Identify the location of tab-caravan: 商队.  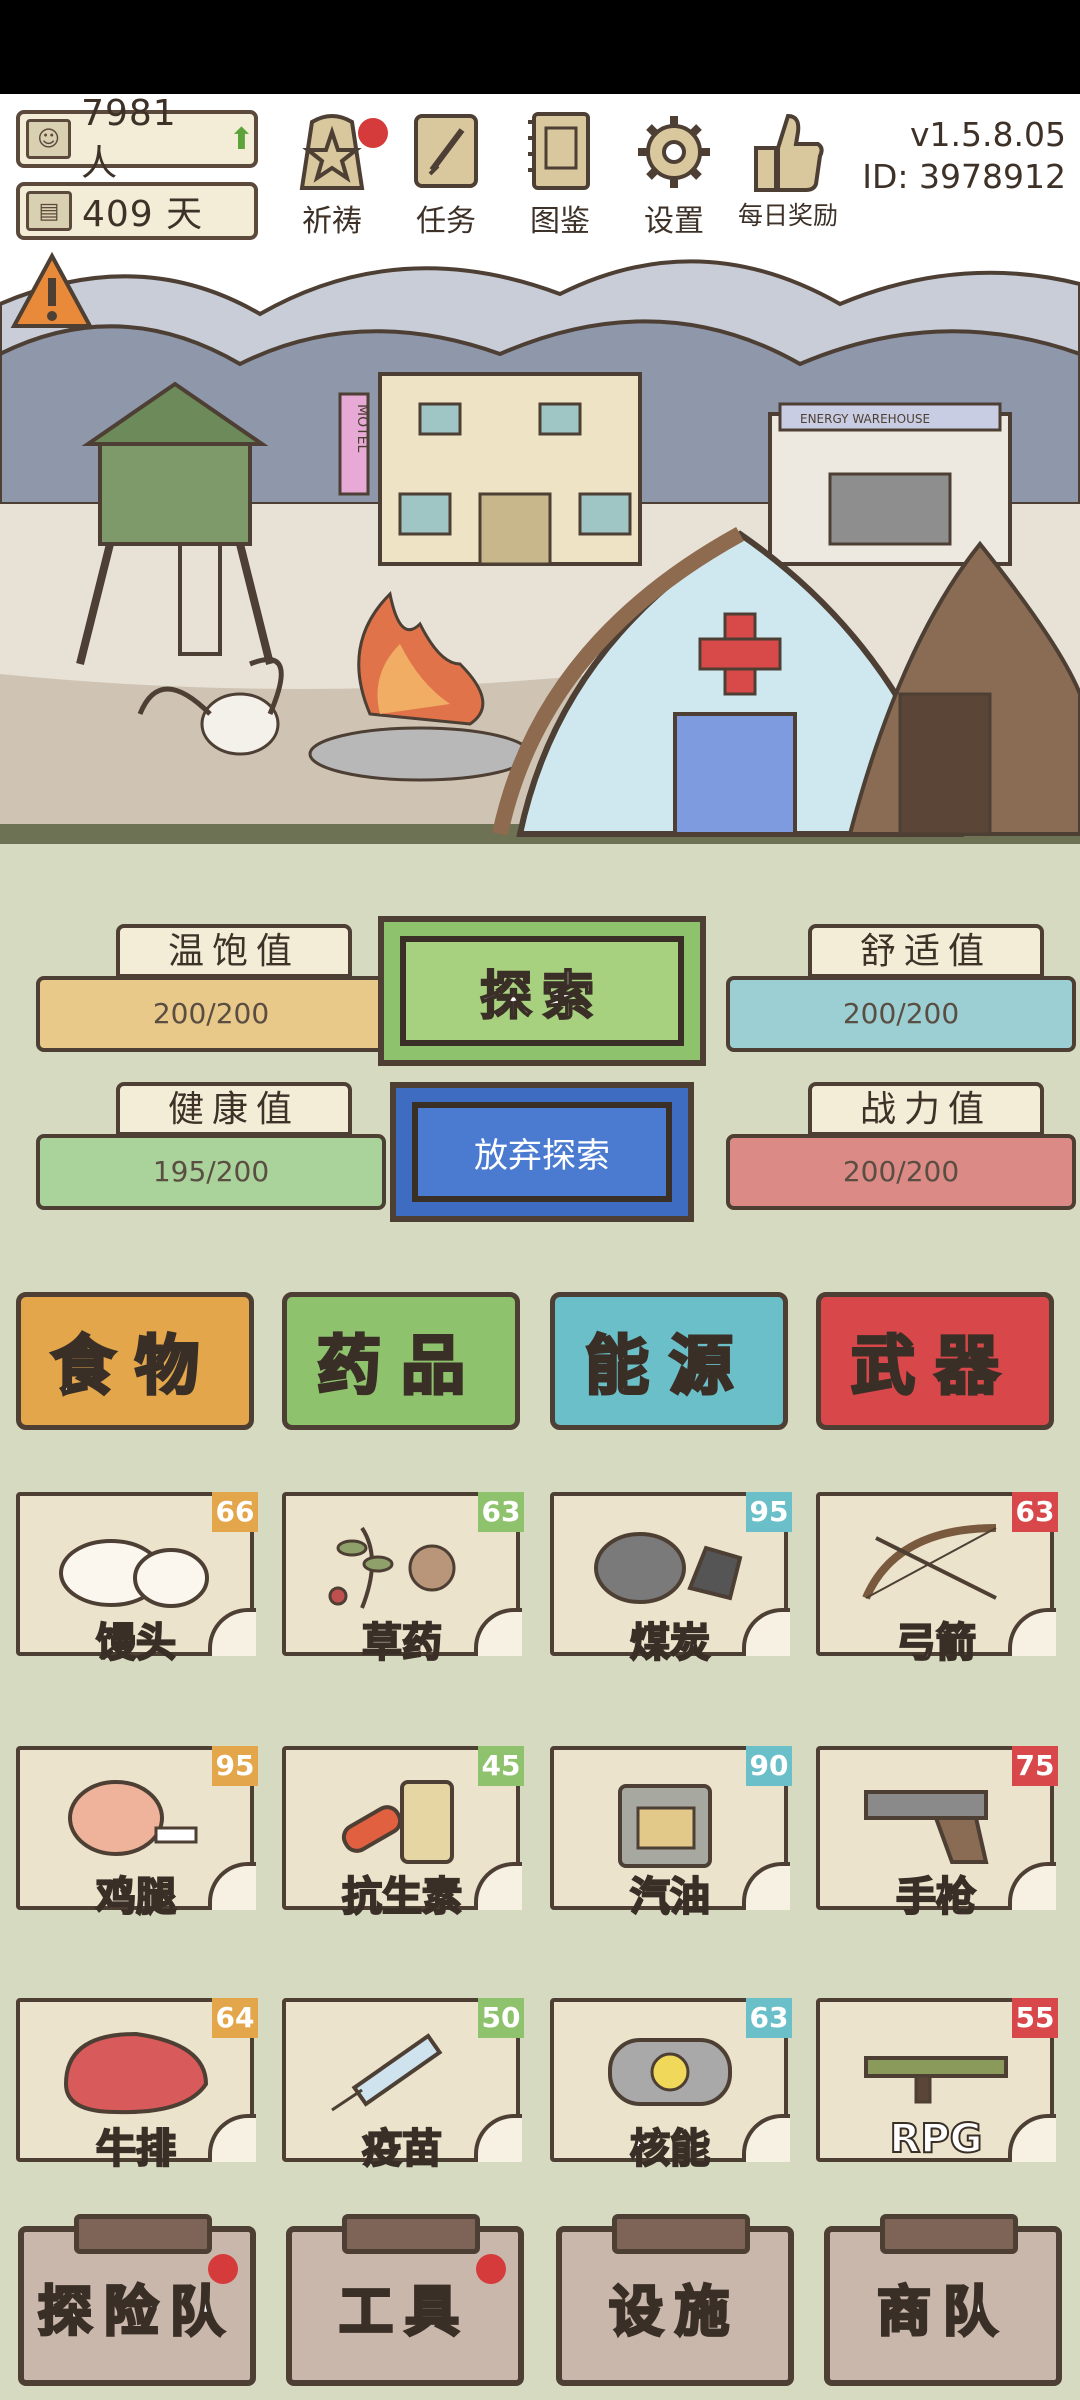
(943, 2300).